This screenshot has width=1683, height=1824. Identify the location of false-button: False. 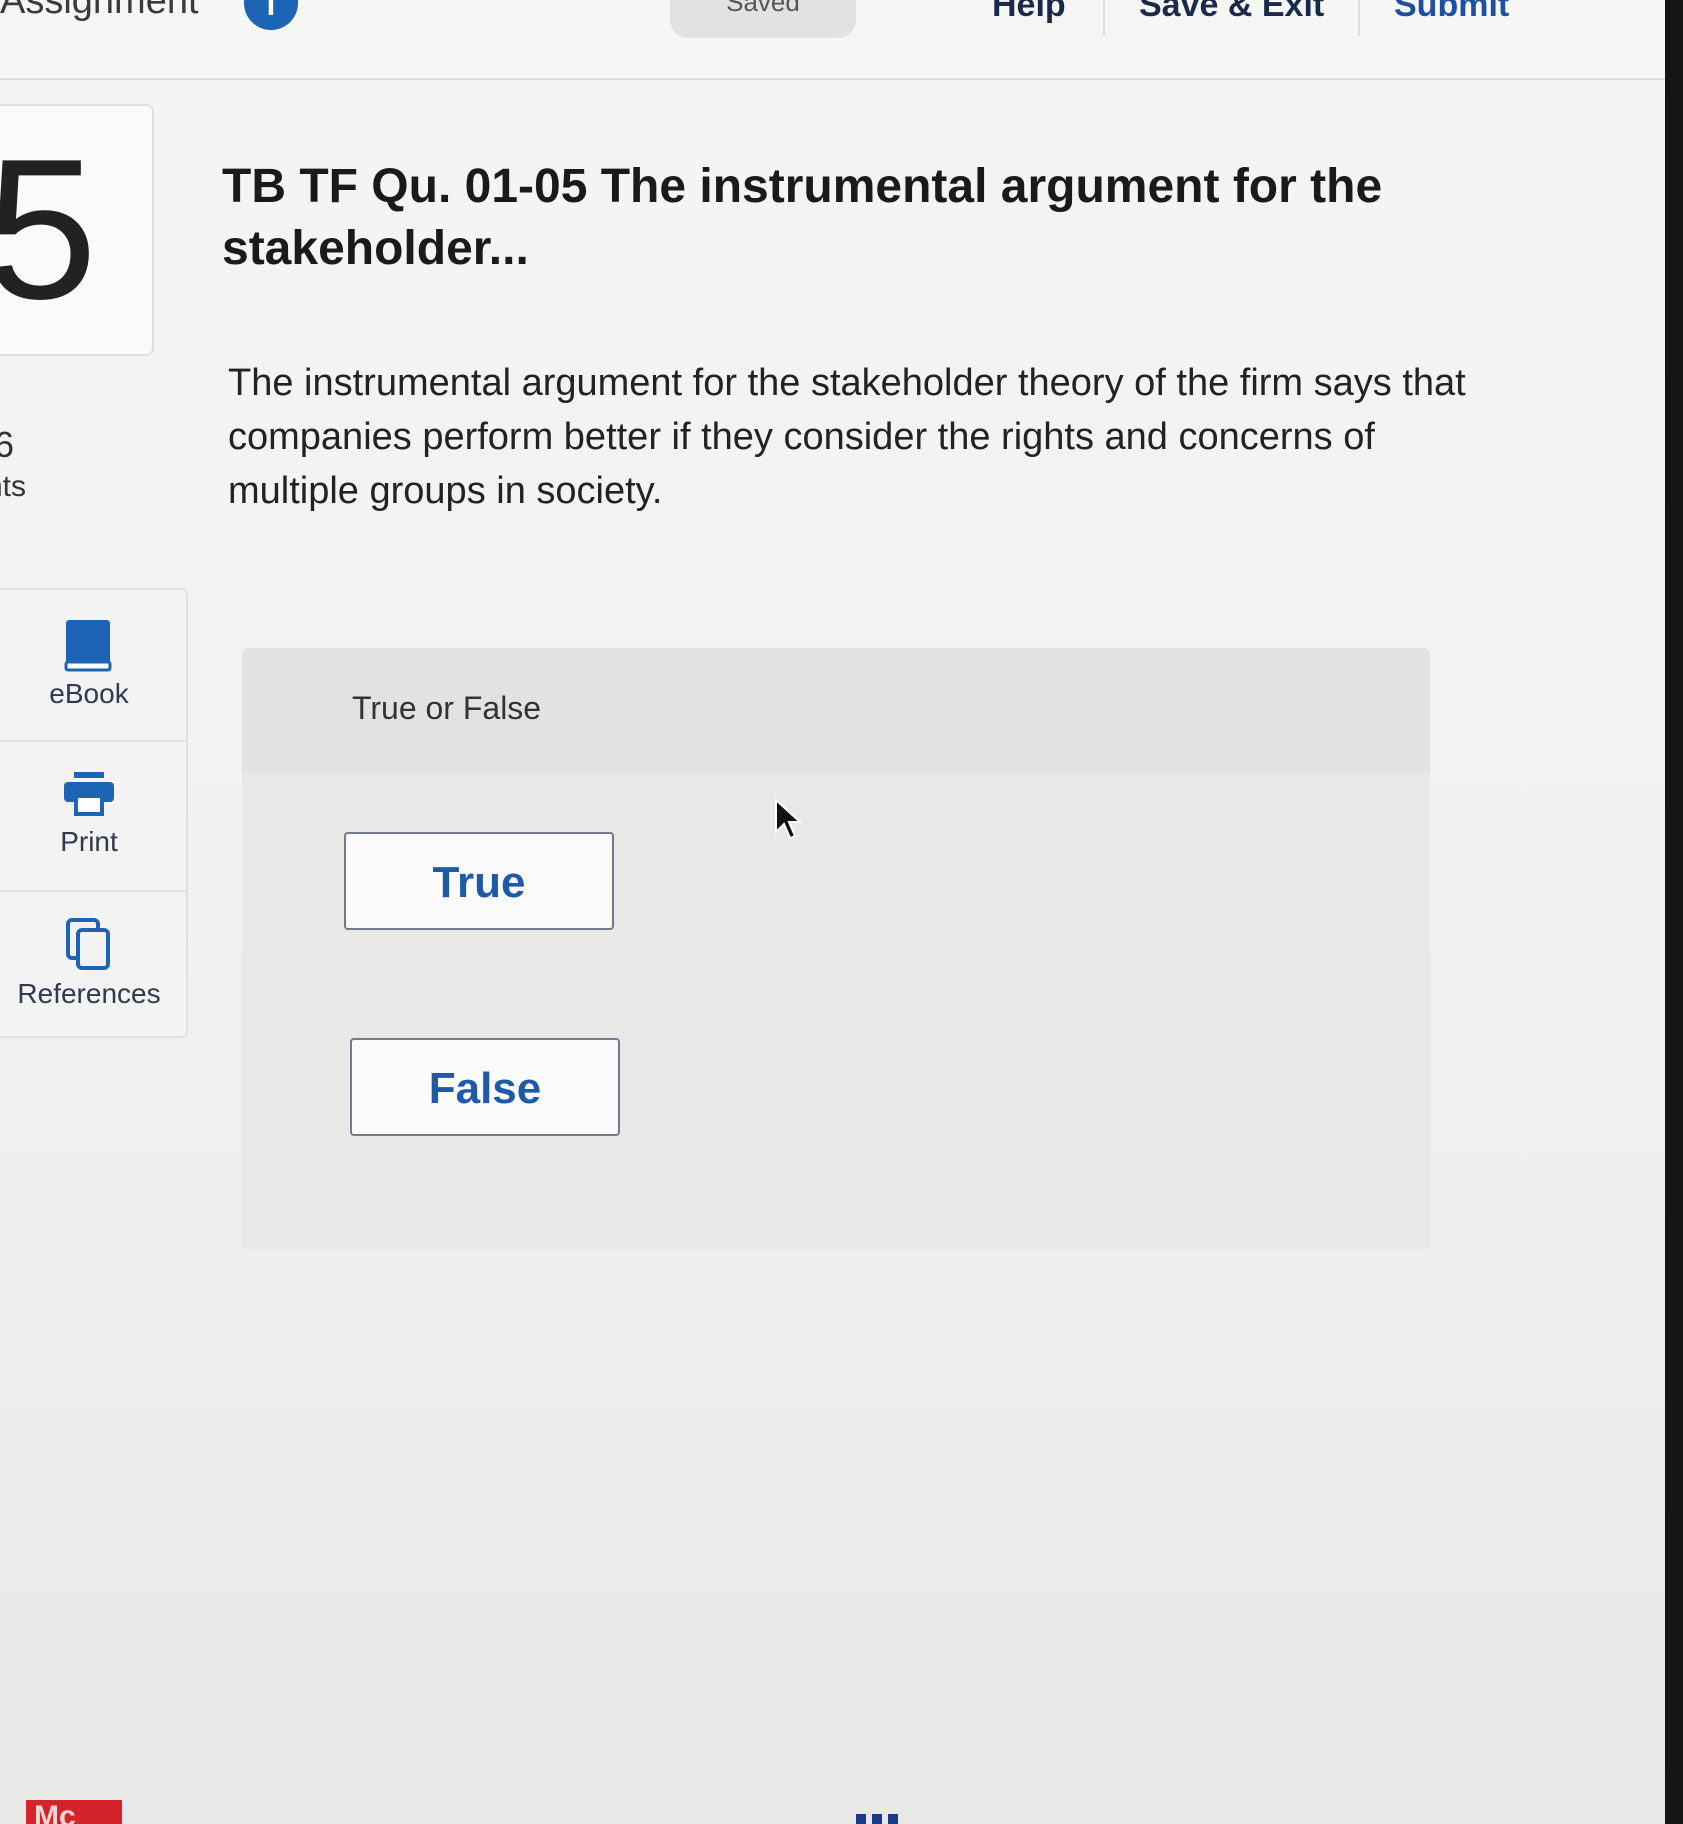
(485, 1087).